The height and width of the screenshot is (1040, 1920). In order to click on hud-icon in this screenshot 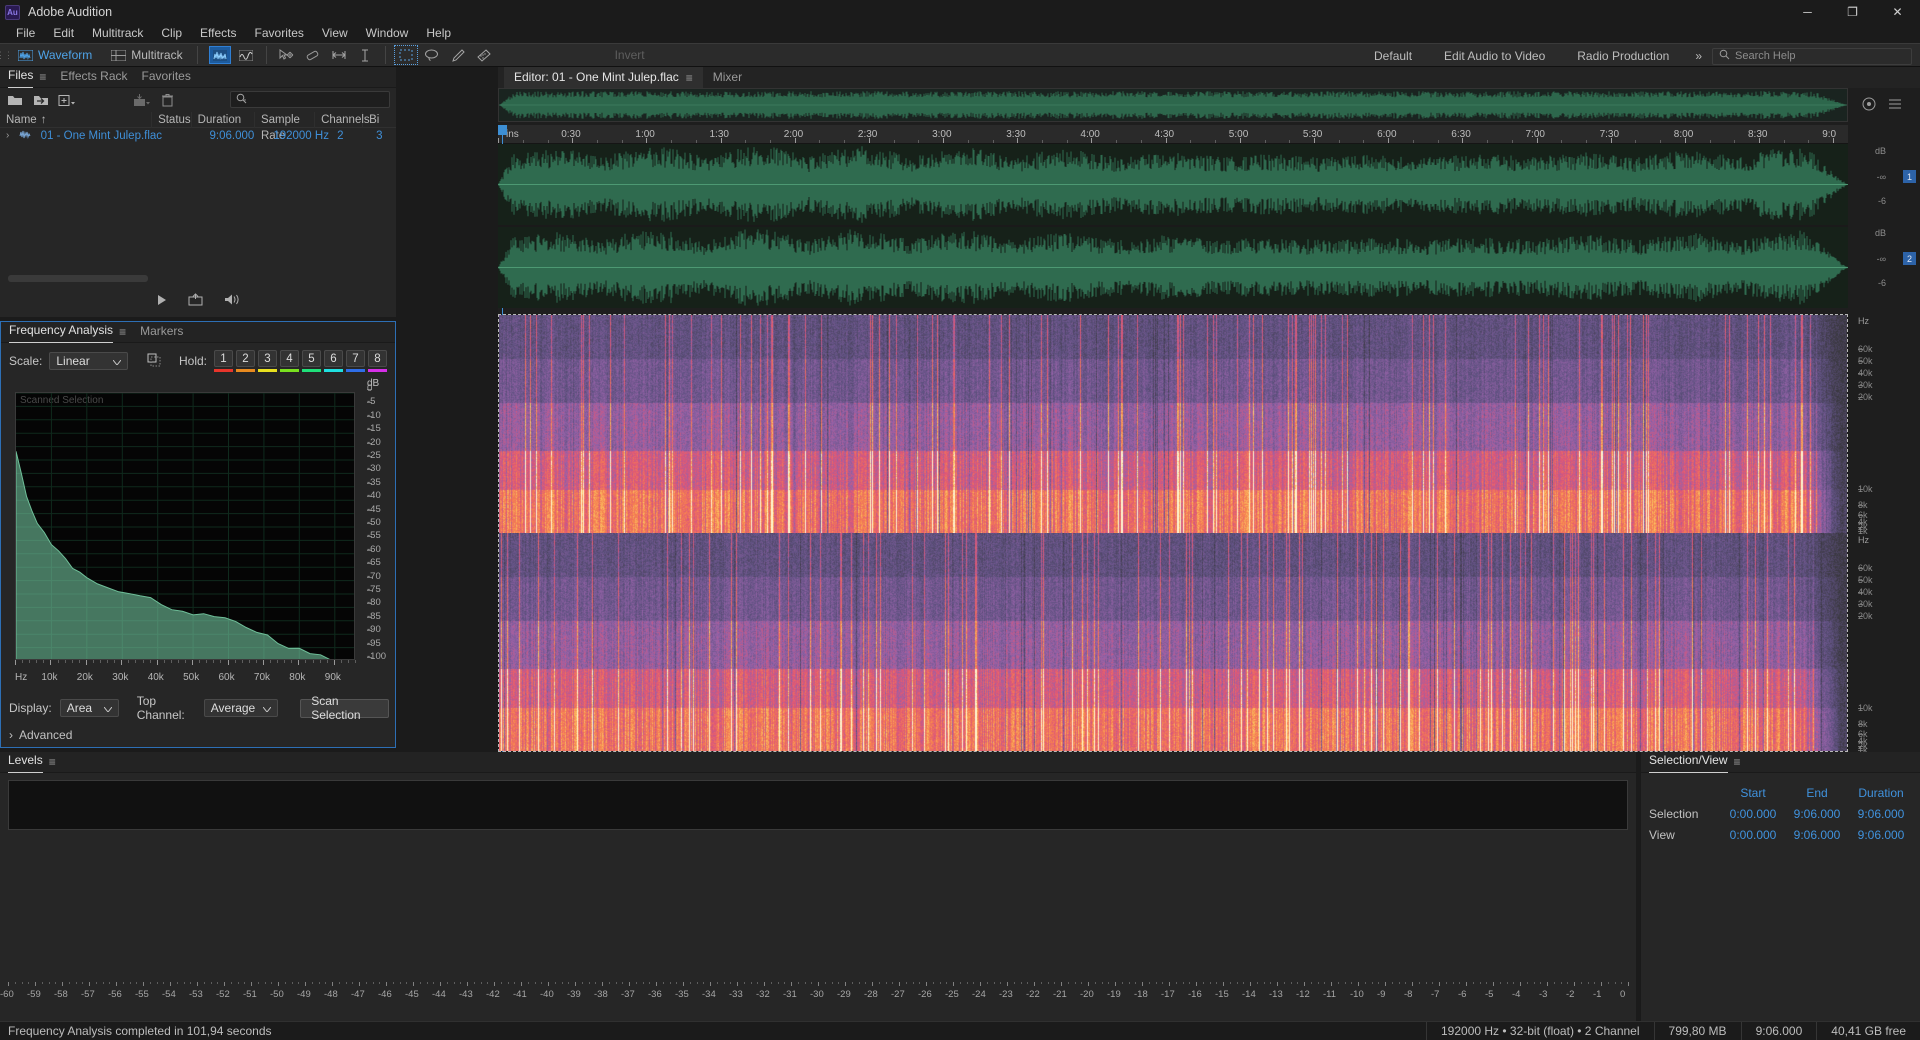, I will do `click(1869, 105)`.